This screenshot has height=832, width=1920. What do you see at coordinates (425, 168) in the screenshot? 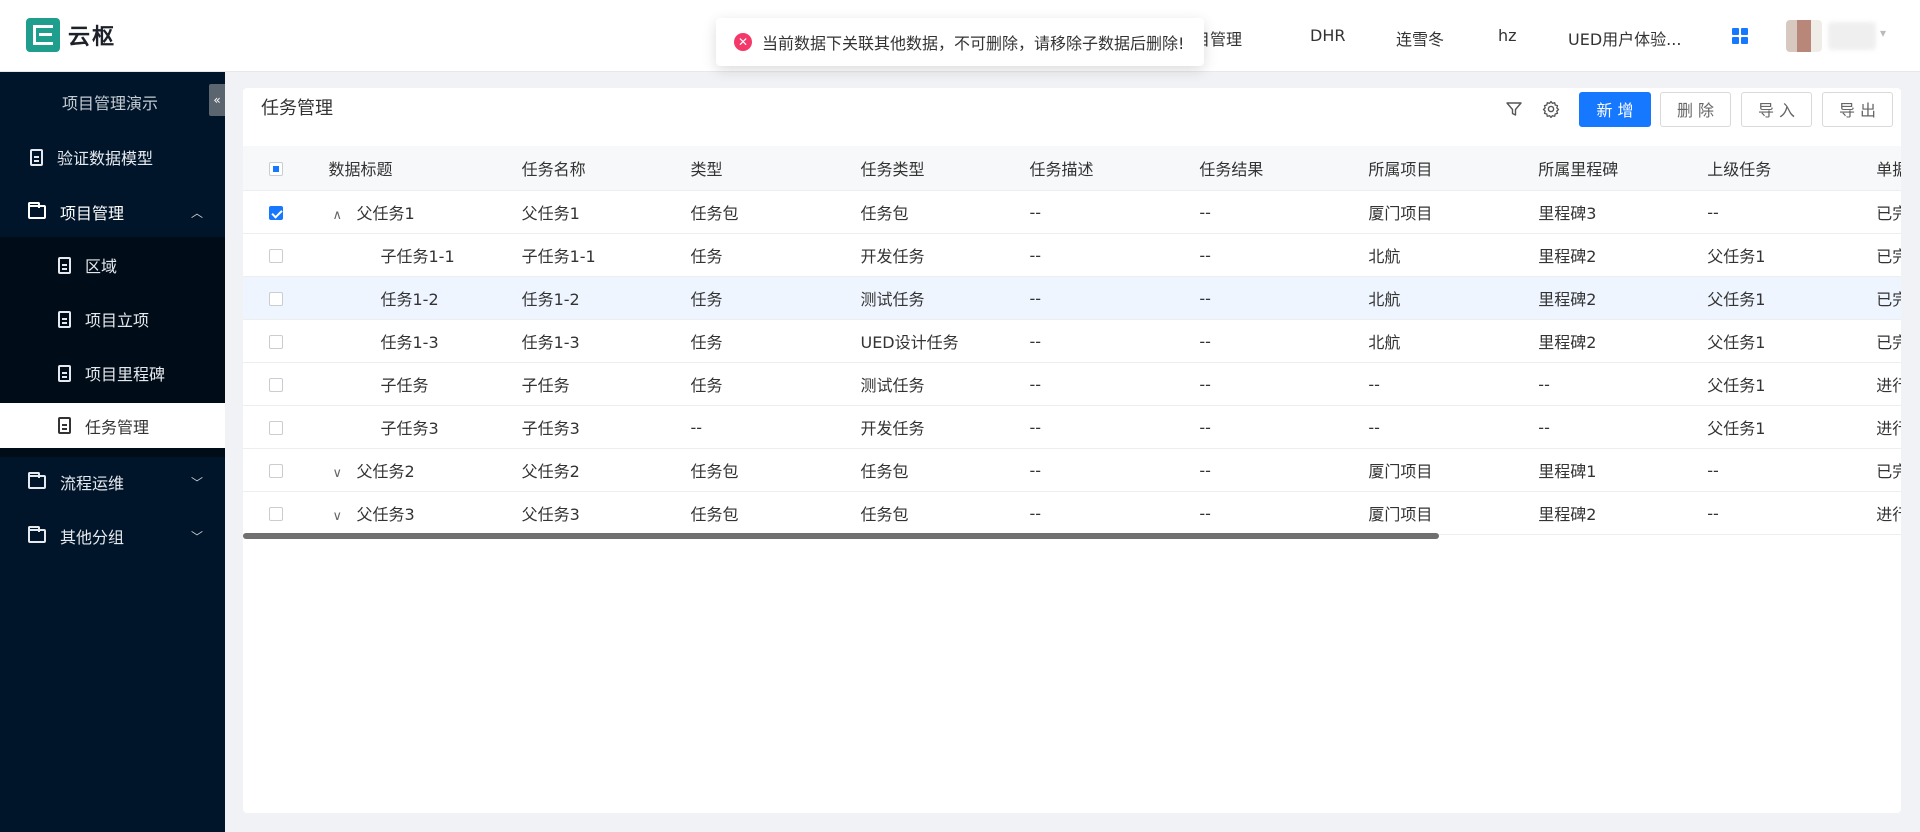
I see `column-header: 数据标题` at bounding box center [425, 168].